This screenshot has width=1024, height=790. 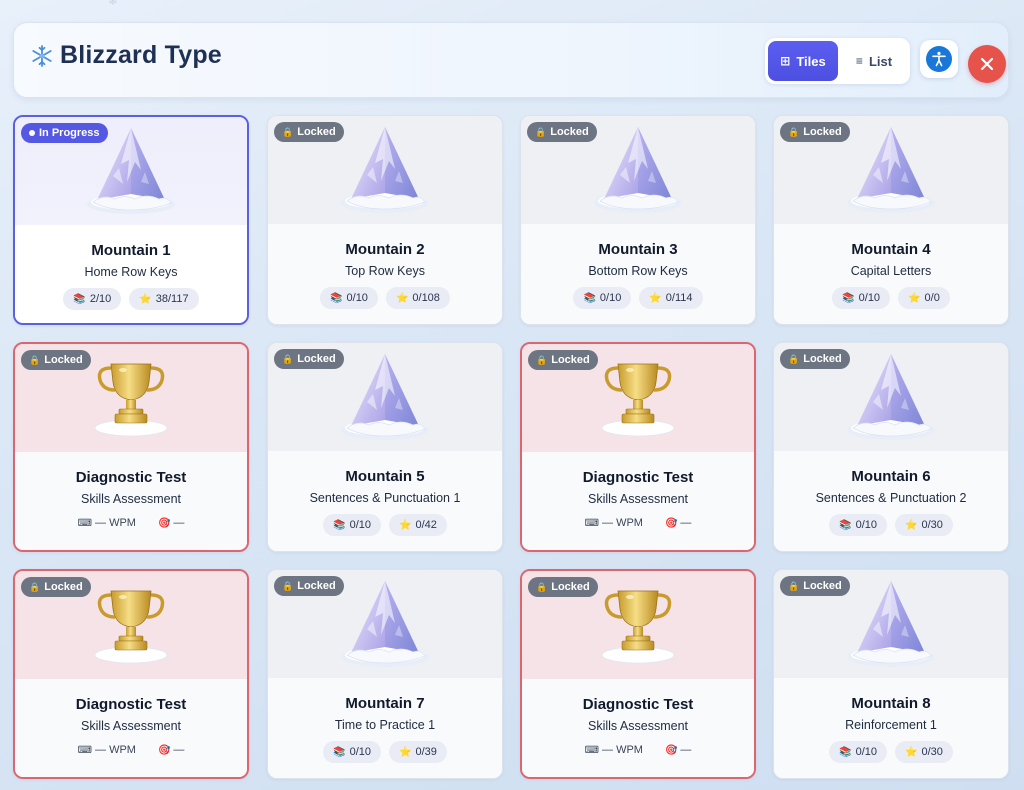 What do you see at coordinates (426, 752) in the screenshot?
I see `stars-value: 0/39` at bounding box center [426, 752].